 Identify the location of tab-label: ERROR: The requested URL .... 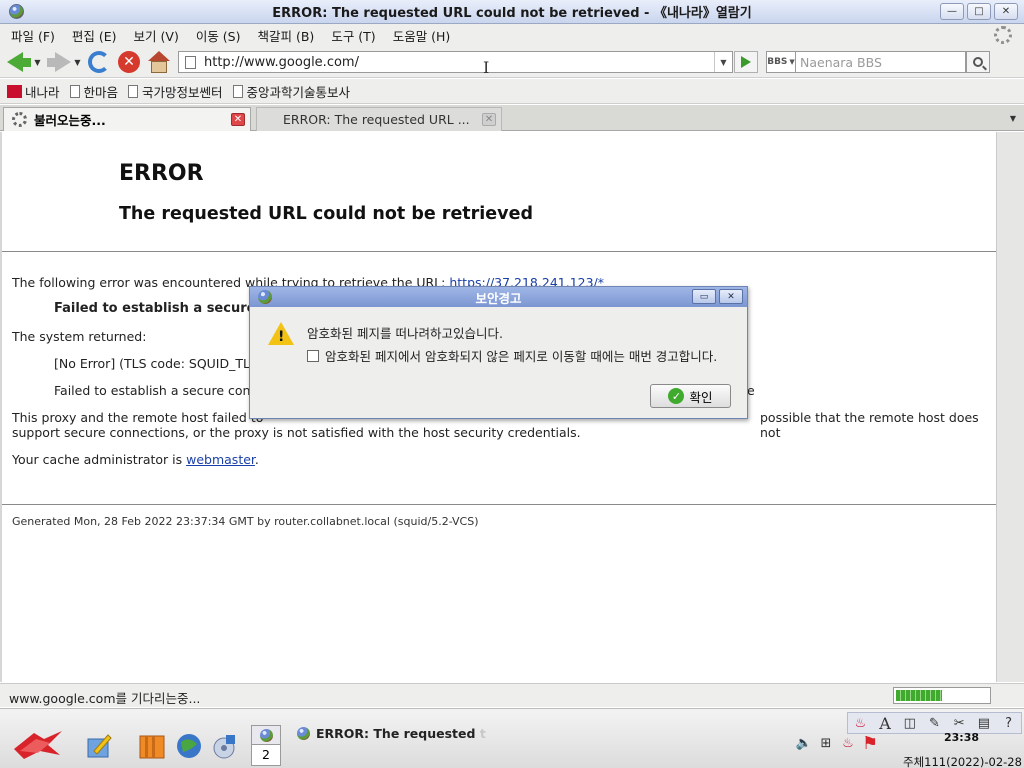
(376, 119).